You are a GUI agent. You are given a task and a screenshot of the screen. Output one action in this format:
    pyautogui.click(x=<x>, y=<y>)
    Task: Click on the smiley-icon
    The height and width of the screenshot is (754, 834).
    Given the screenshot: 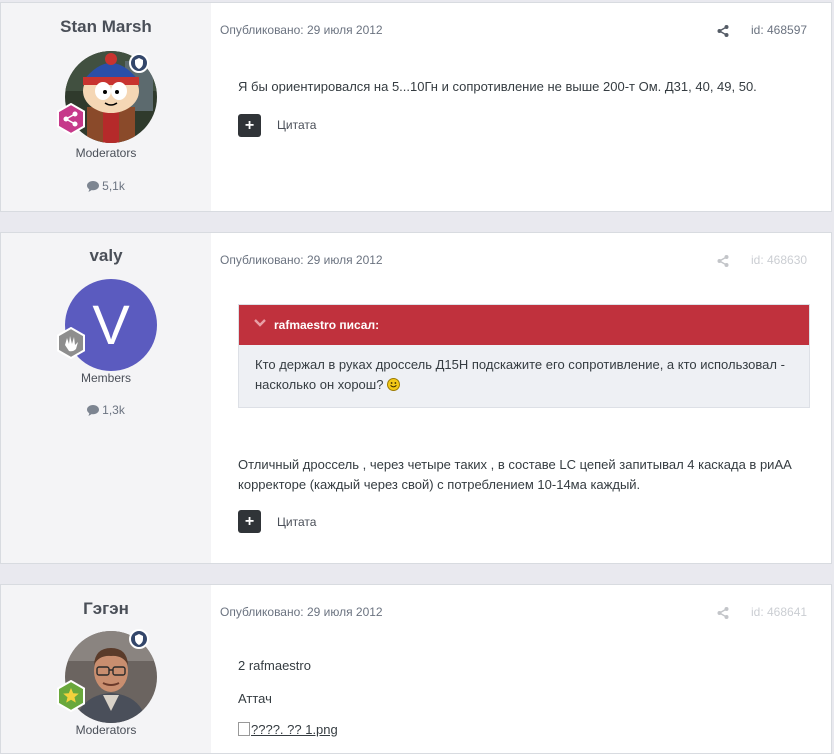 What is the action you would take?
    pyautogui.click(x=394, y=384)
    